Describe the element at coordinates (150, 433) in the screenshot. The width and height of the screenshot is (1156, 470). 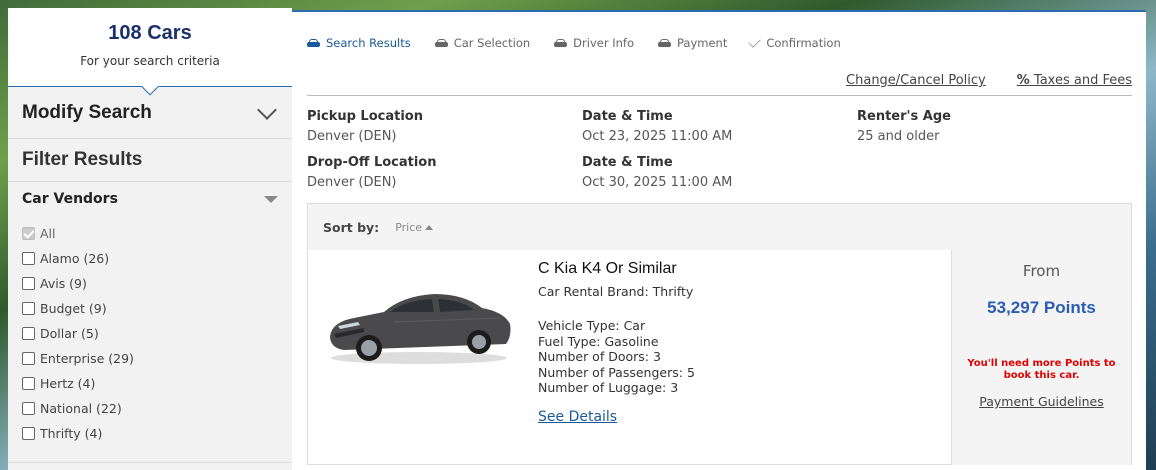
I see `vendor-option-thrifty: Thrifty (4)` at that location.